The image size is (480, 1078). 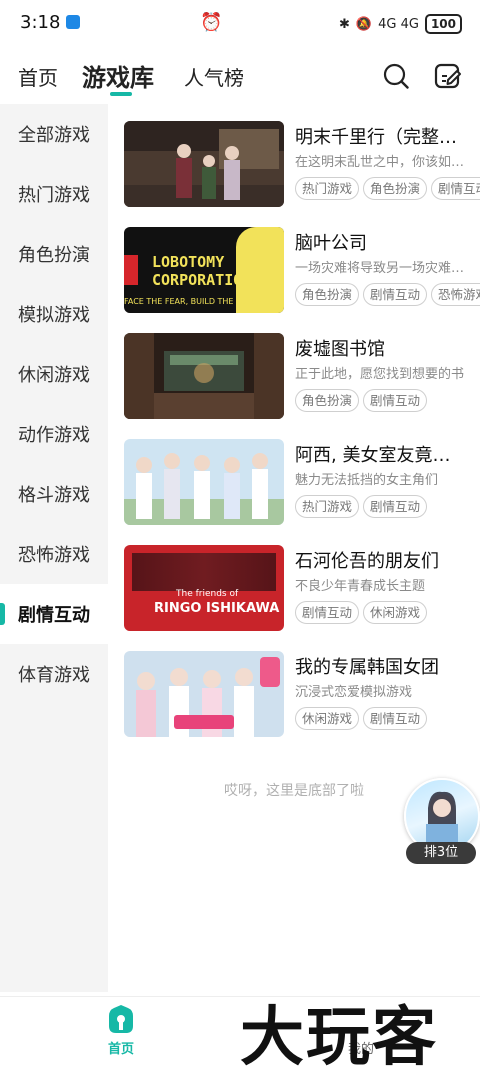 What do you see at coordinates (441, 821) in the screenshot?
I see `floating-rank-widget: 排3位` at bounding box center [441, 821].